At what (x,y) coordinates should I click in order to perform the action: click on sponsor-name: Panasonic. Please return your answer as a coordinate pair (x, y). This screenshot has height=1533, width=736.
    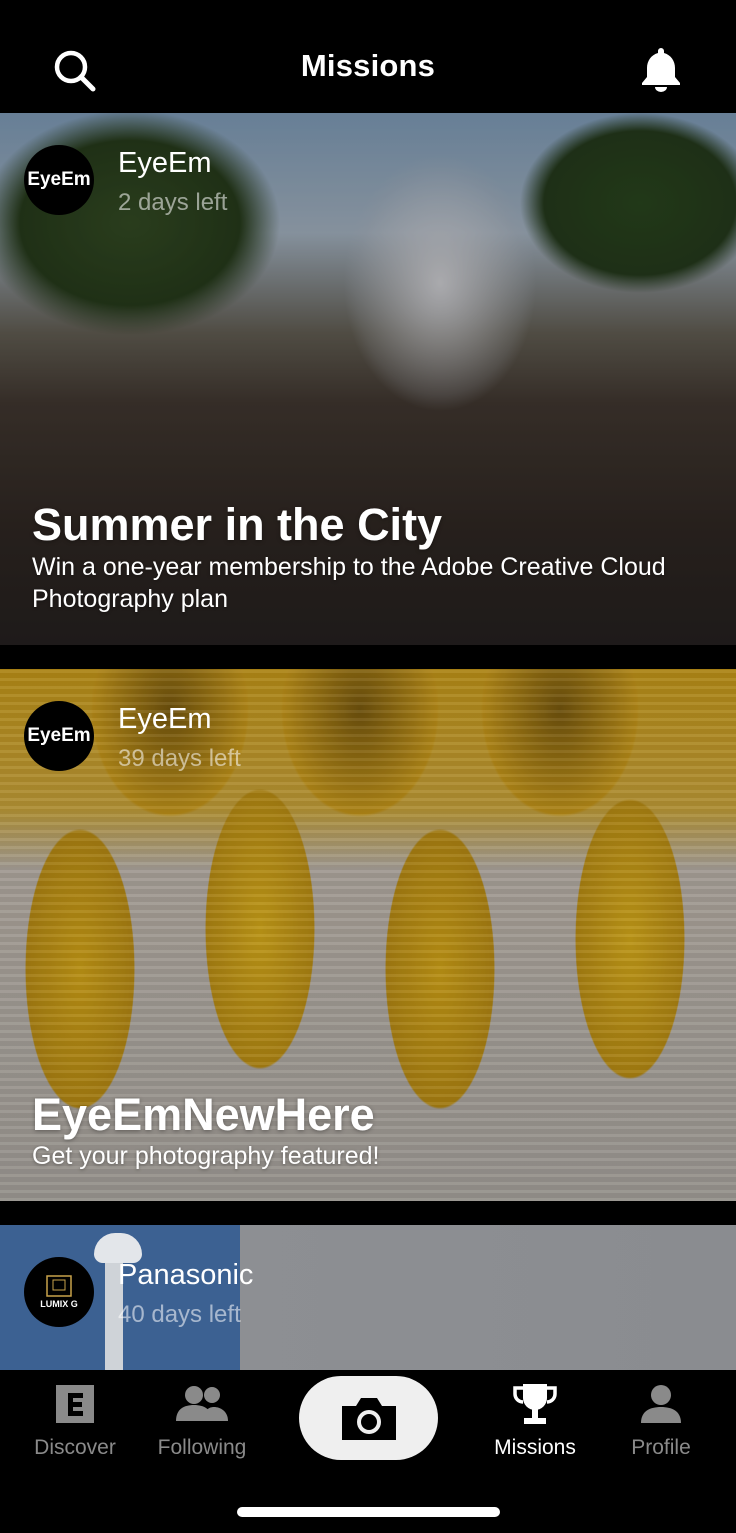
    Looking at the image, I should click on (185, 1275).